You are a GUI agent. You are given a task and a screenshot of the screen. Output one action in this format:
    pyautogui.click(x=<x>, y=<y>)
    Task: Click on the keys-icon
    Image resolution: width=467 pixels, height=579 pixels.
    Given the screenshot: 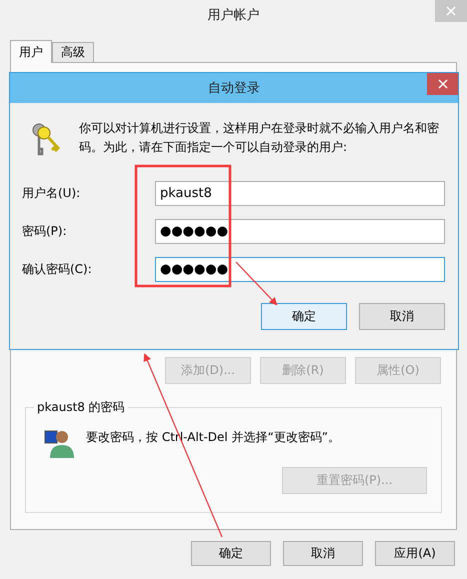 What is the action you would take?
    pyautogui.click(x=46, y=139)
    